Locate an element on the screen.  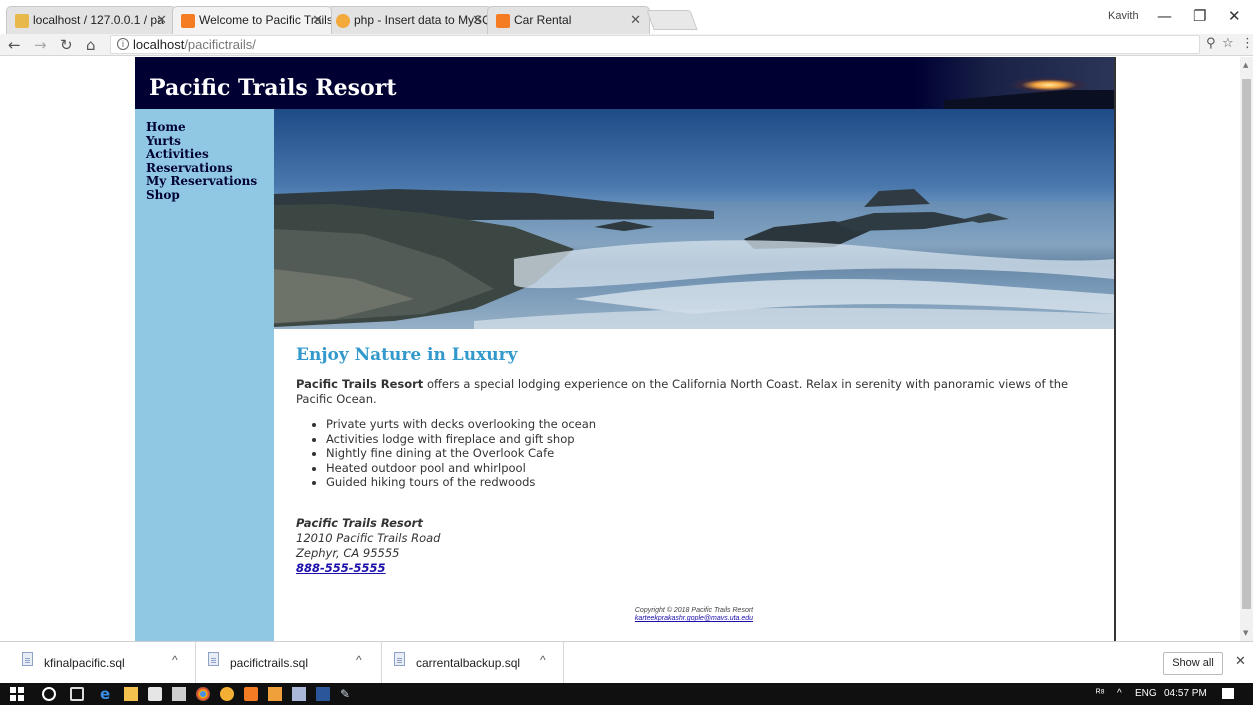
list-item: Guided hiking tours of the redwoods is located at coordinates (711, 482).